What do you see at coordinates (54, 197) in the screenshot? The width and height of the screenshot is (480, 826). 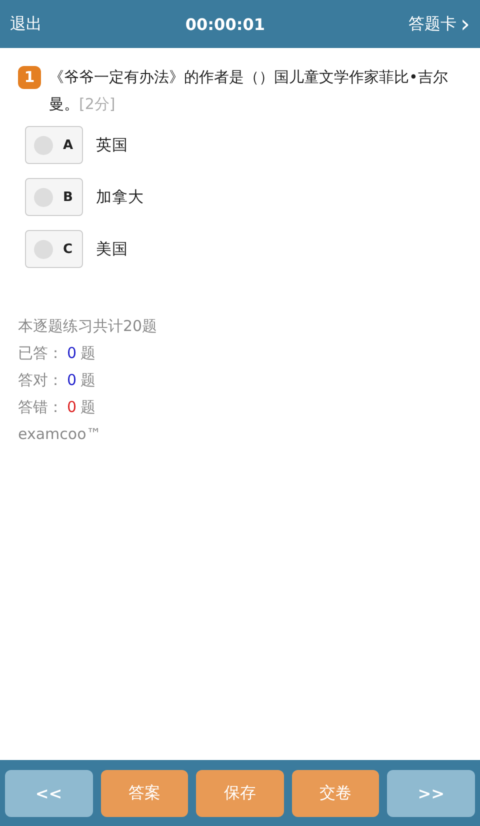 I see `option-button: B` at bounding box center [54, 197].